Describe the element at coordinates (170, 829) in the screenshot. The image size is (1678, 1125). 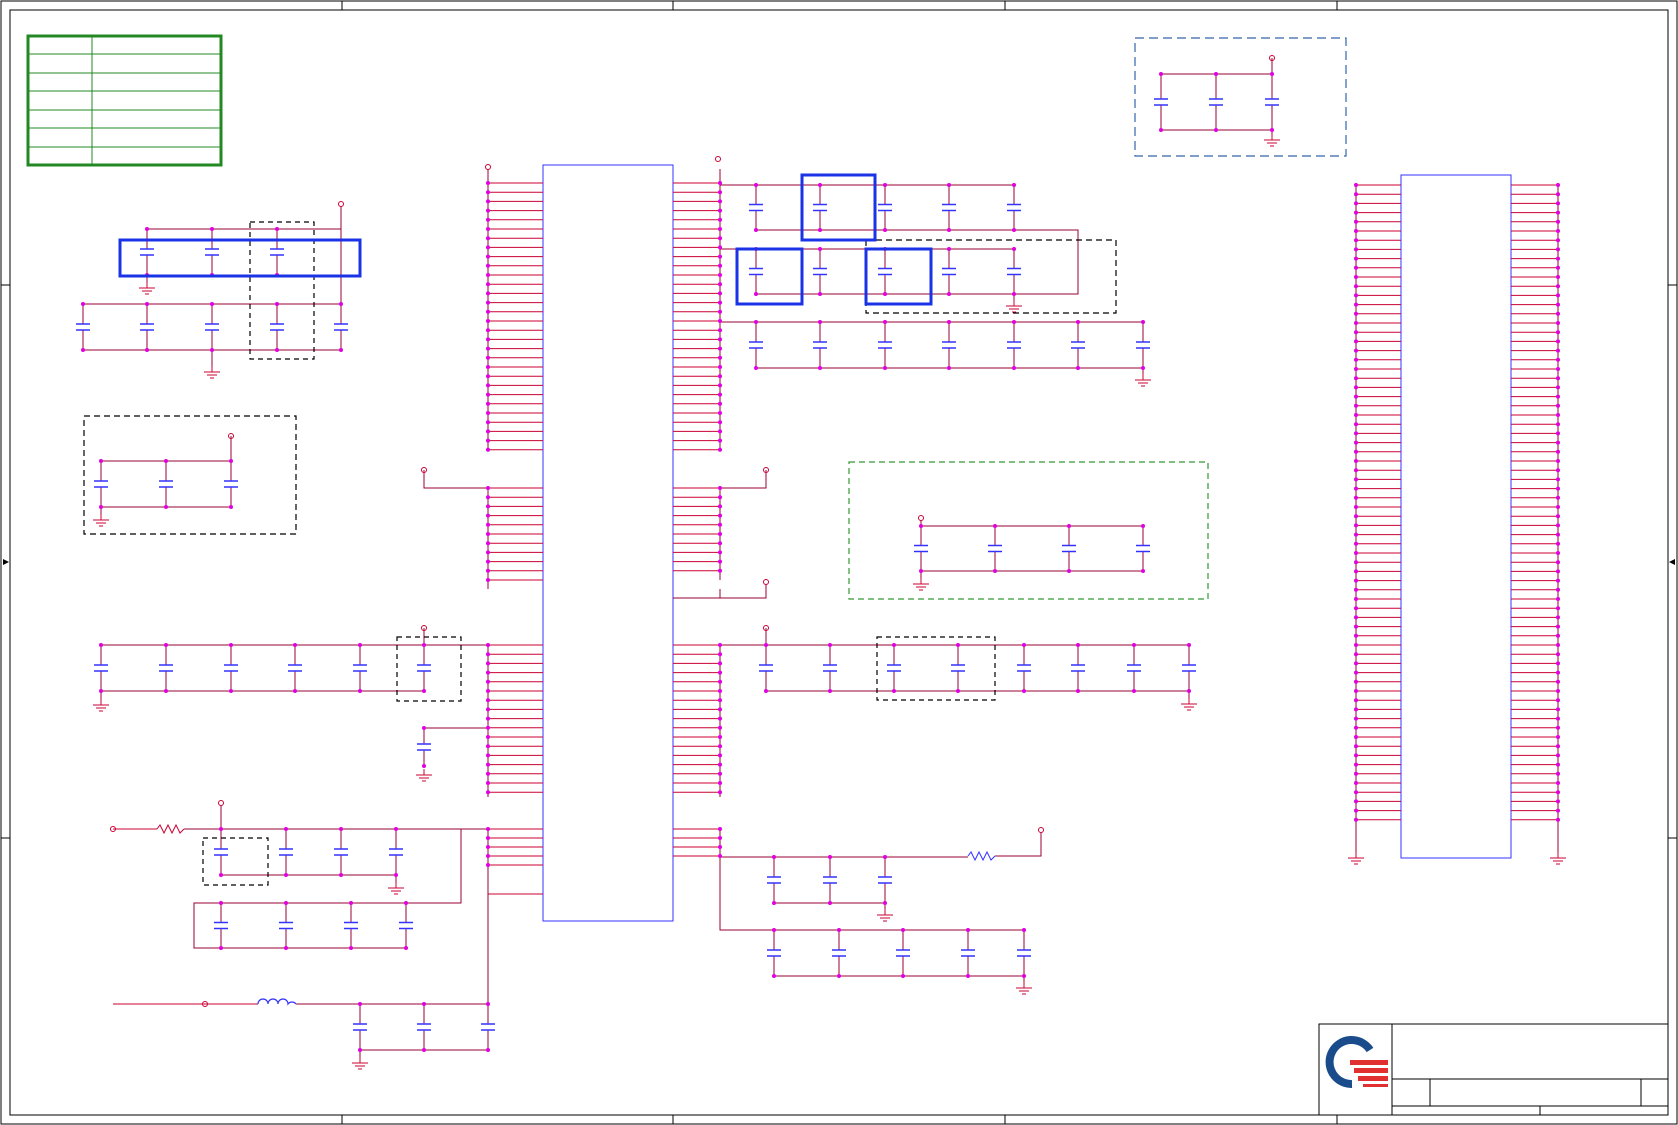
I see `resistor-r1` at that location.